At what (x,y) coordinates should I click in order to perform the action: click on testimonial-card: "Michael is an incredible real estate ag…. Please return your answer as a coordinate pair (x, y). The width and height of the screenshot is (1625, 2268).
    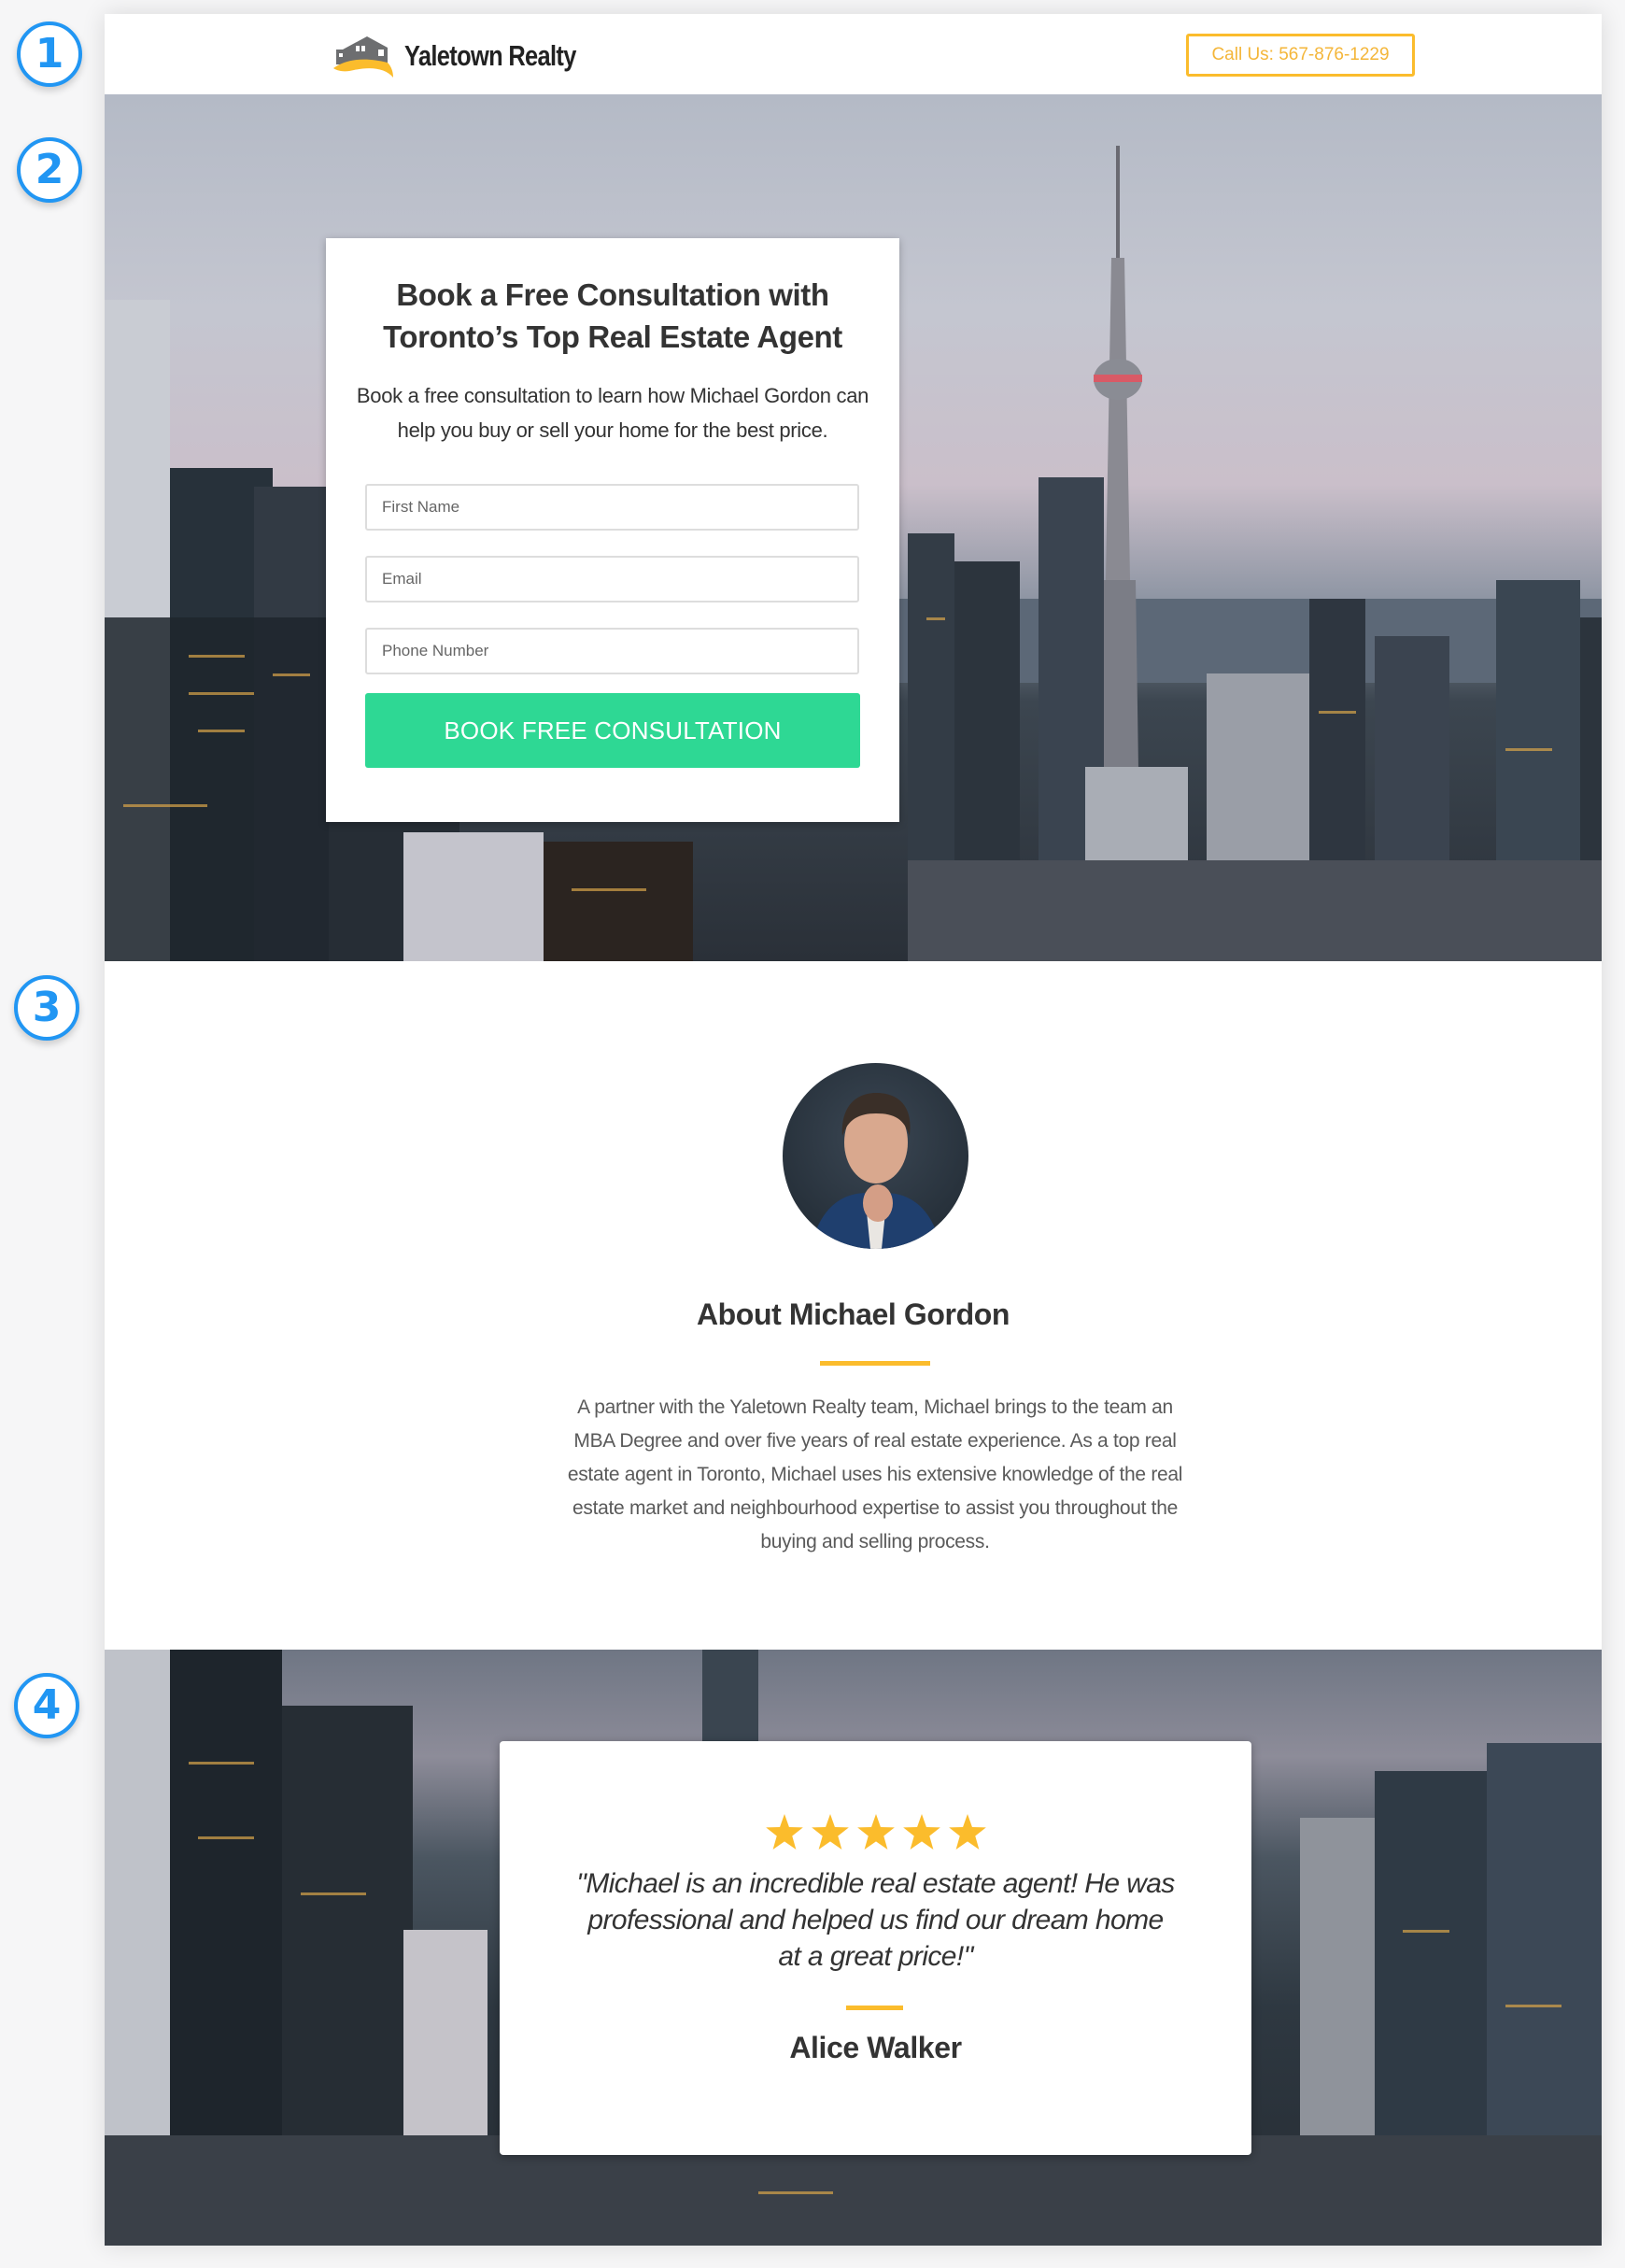
    Looking at the image, I should click on (875, 1948).